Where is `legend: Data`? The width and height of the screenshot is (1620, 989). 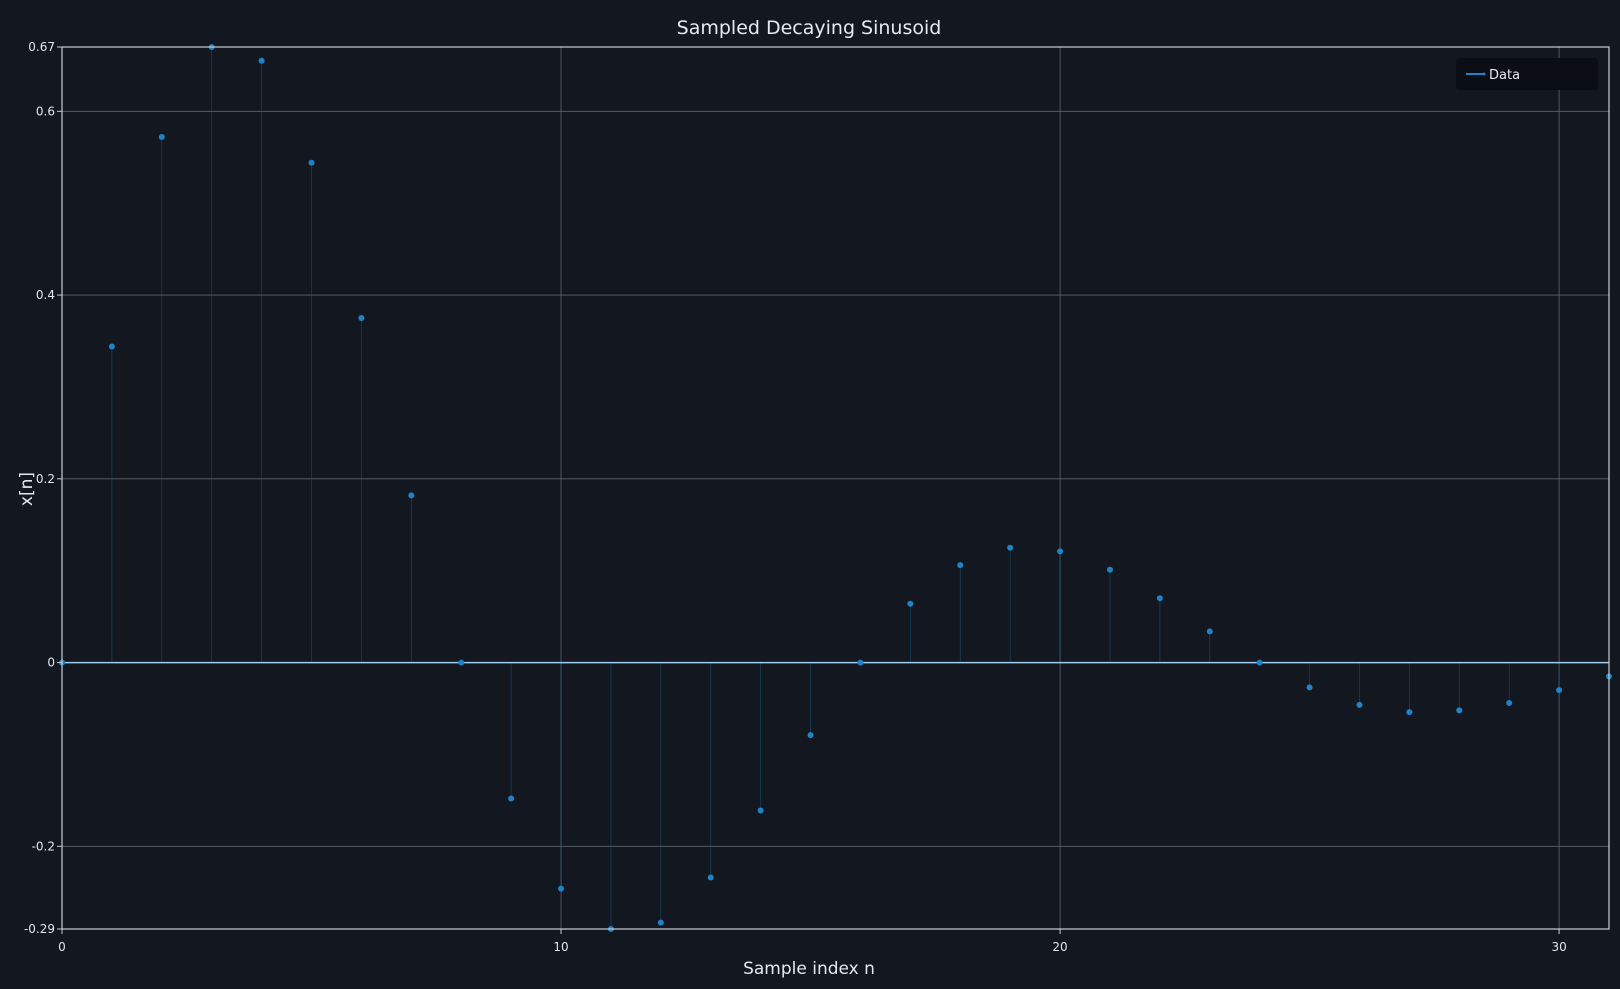
legend: Data is located at coordinates (1527, 74).